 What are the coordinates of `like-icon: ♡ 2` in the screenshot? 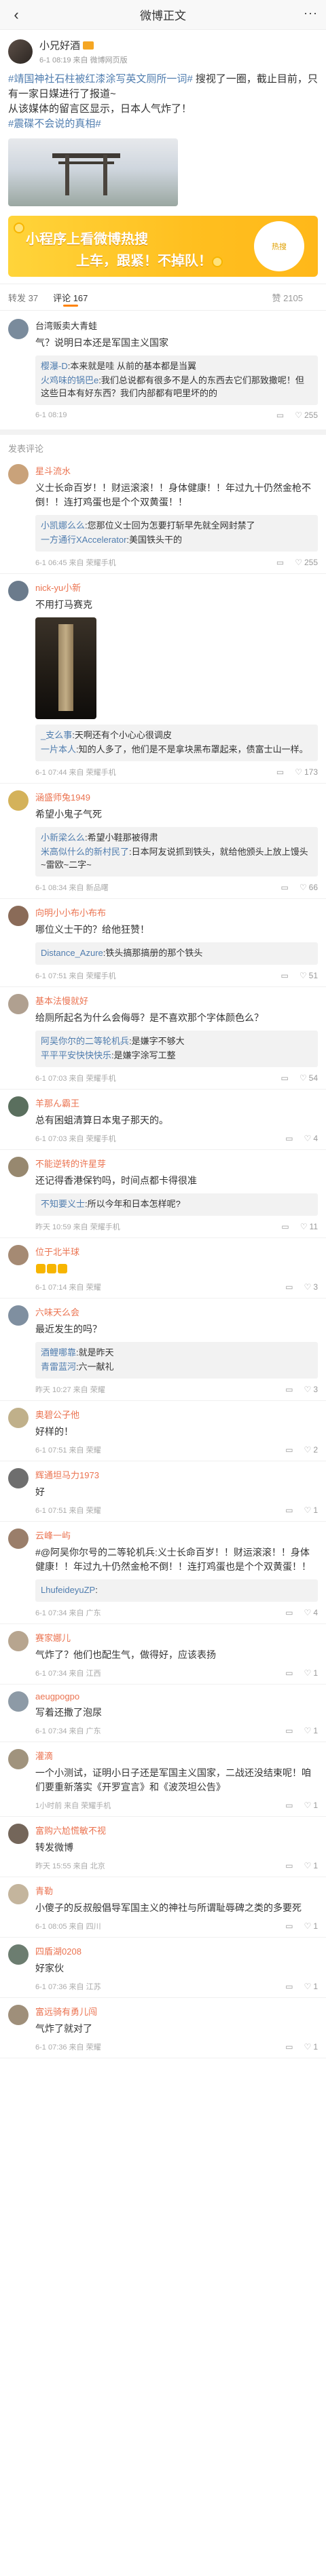 It's located at (311, 1450).